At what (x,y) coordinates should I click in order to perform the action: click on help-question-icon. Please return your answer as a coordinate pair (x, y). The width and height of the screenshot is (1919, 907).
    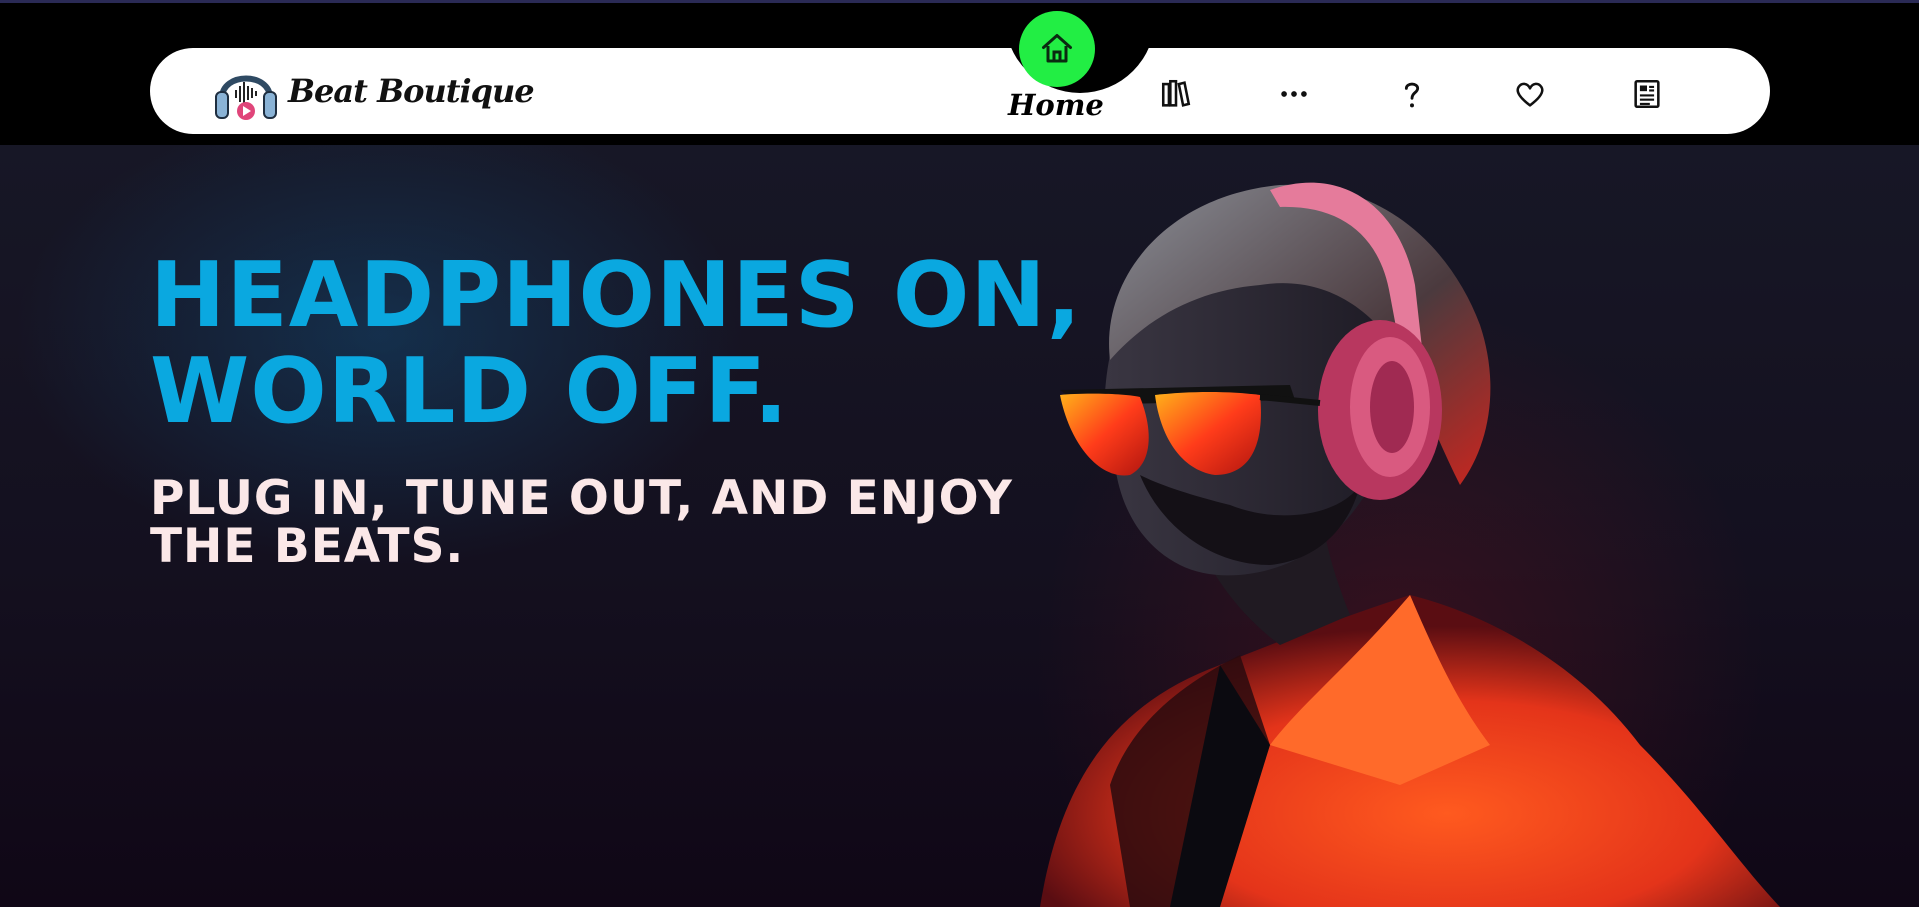
    Looking at the image, I should click on (1412, 95).